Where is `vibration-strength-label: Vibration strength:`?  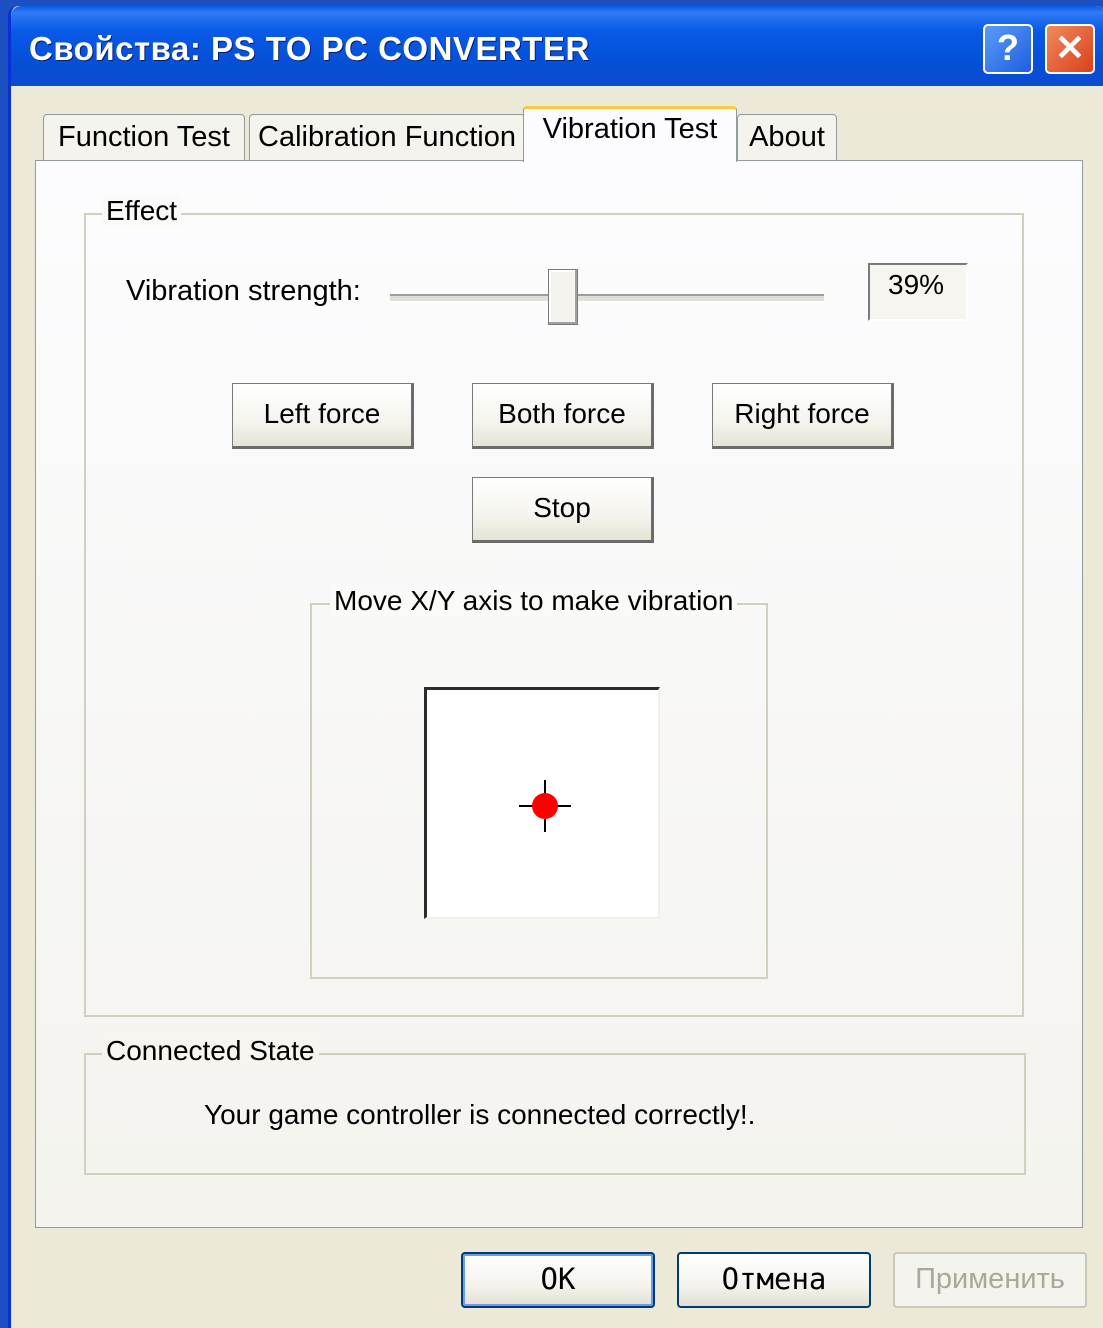 vibration-strength-label: Vibration strength: is located at coordinates (243, 291).